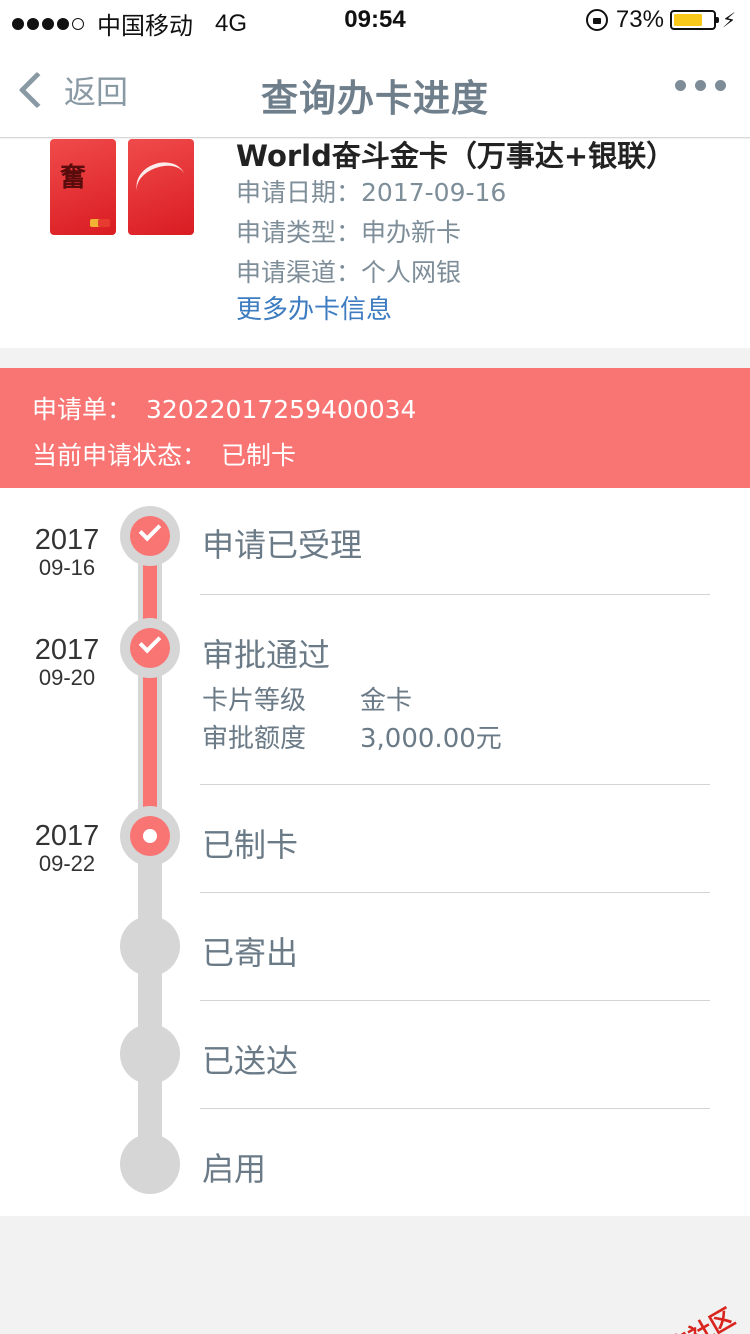 The width and height of the screenshot is (750, 1334). Describe the element at coordinates (83, 187) in the screenshot. I see `card-image-front: 奮` at that location.